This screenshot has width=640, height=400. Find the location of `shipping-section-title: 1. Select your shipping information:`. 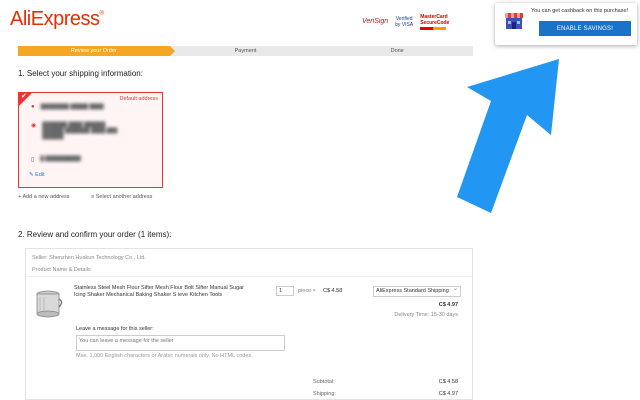

shipping-section-title: 1. Select your shipping information: is located at coordinates (80, 73).